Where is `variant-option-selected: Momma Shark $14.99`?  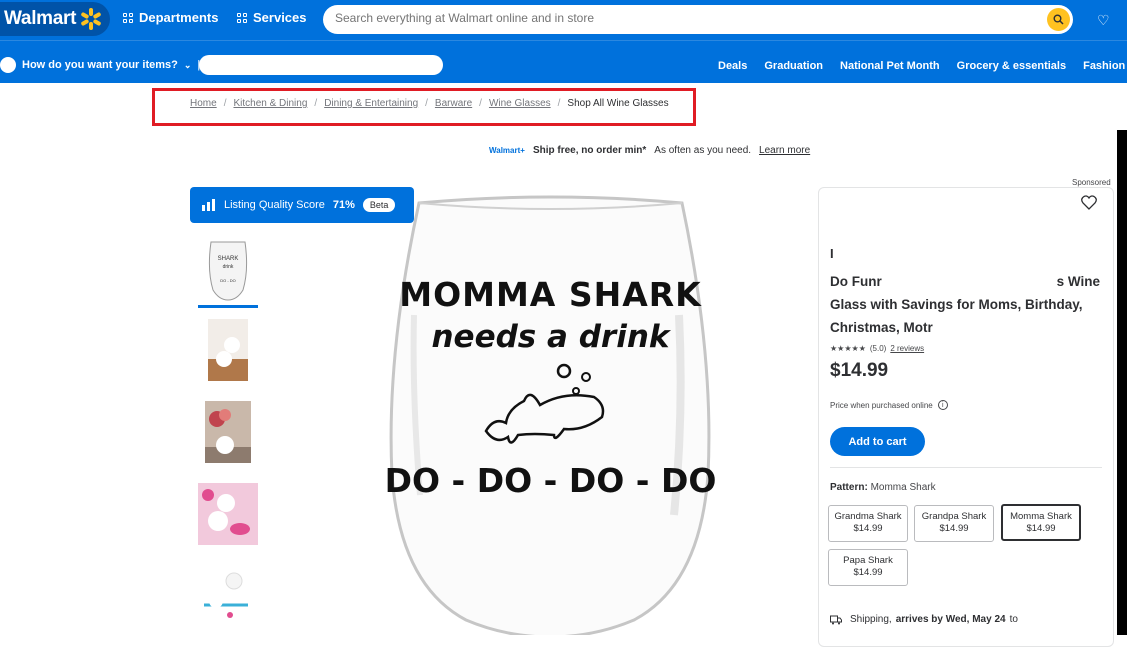
variant-option-selected: Momma Shark $14.99 is located at coordinates (1041, 522).